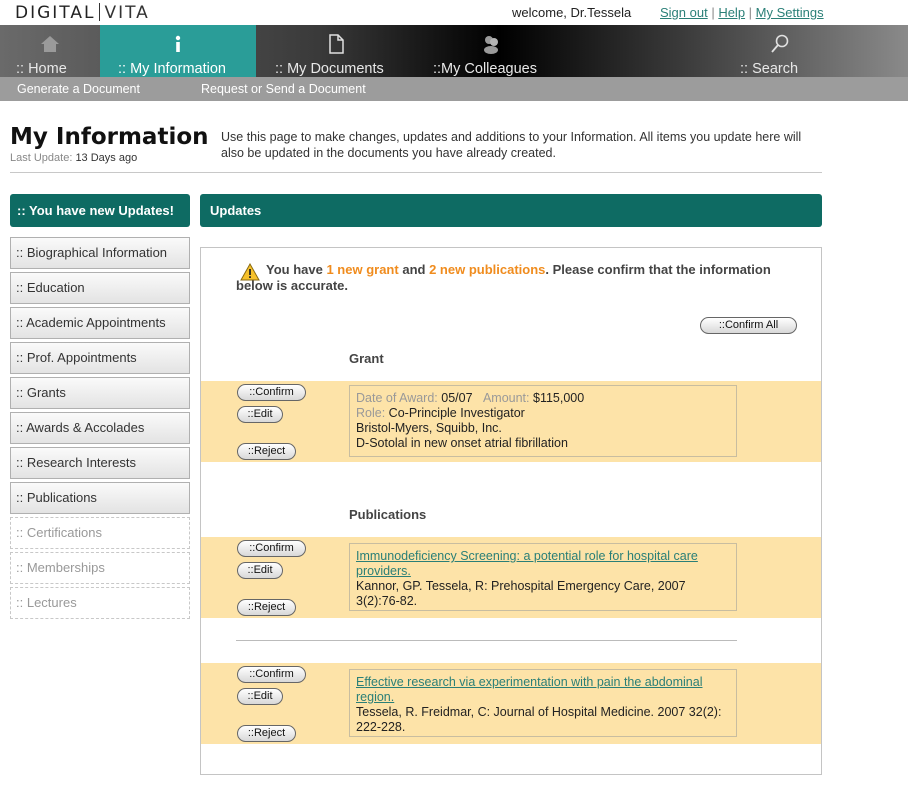  I want to click on publications-heading: Publications, so click(388, 514).